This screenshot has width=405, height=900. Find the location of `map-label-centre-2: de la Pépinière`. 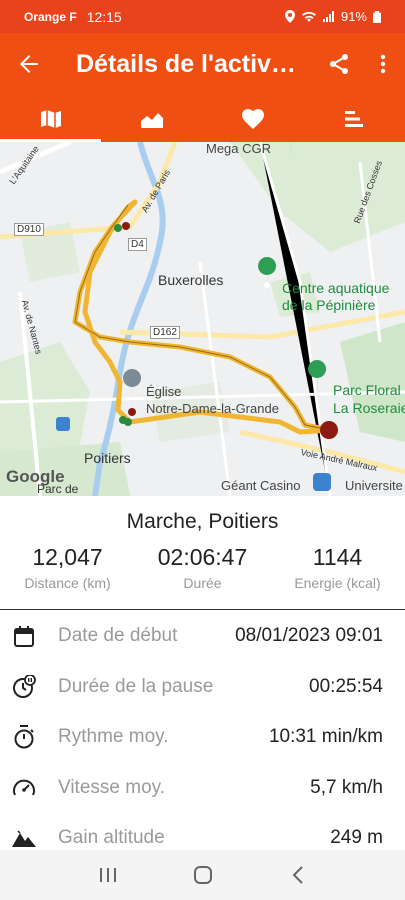

map-label-centre-2: de la Pépinière is located at coordinates (329, 305).